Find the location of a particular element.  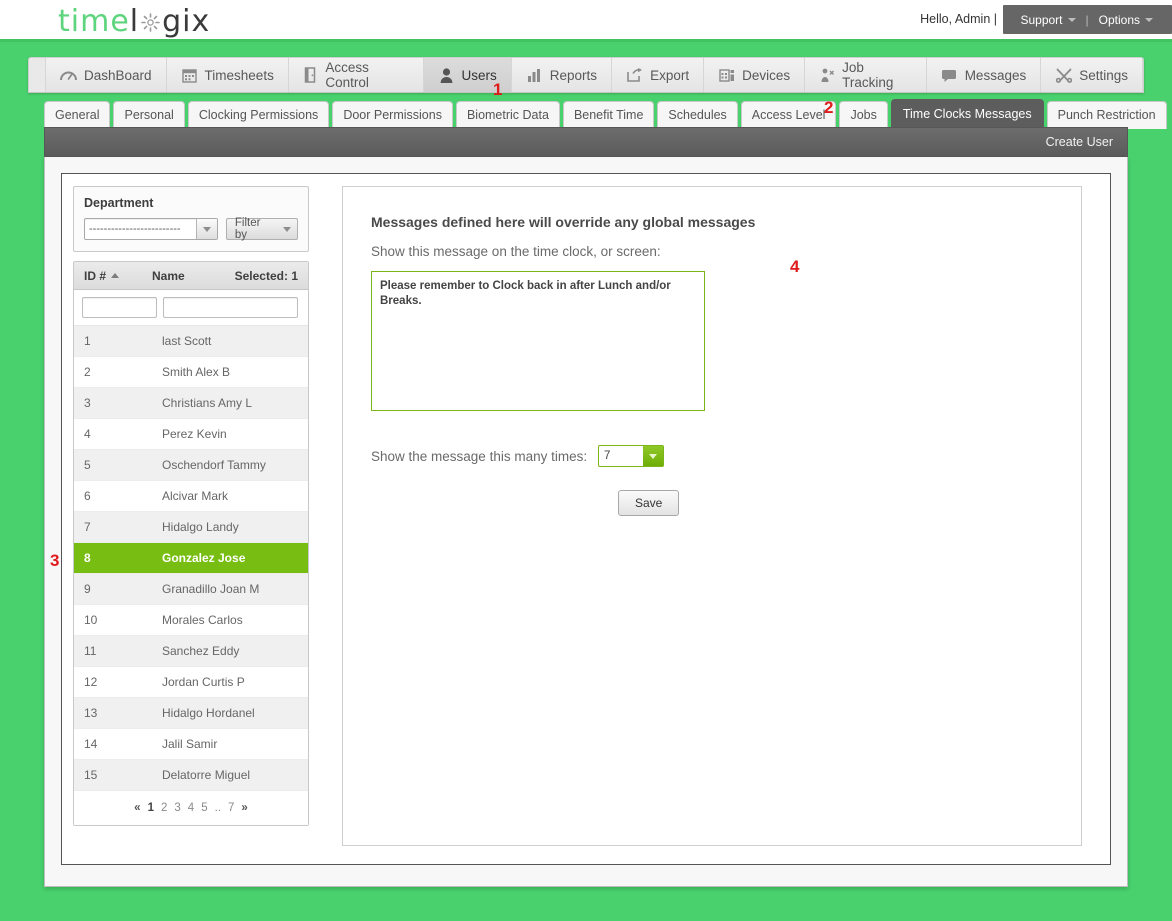

row-id: 4 is located at coordinates (87, 434).